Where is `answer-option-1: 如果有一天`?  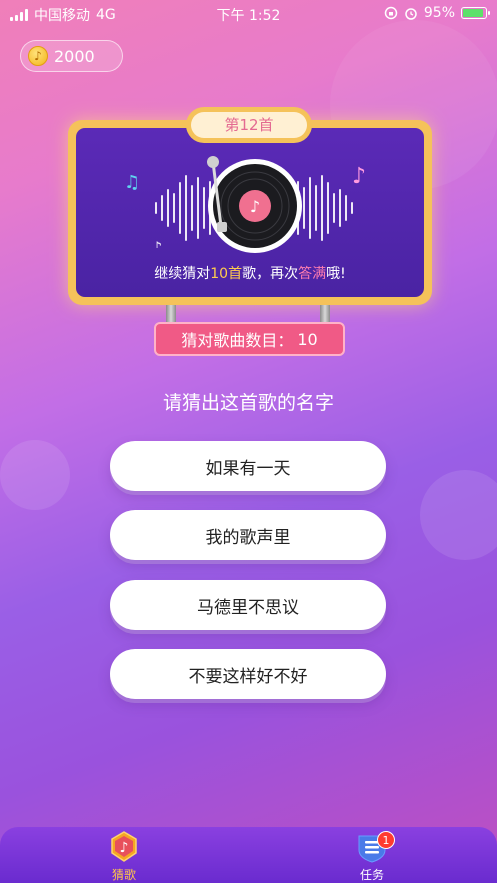
answer-option-1: 如果有一天 is located at coordinates (248, 466).